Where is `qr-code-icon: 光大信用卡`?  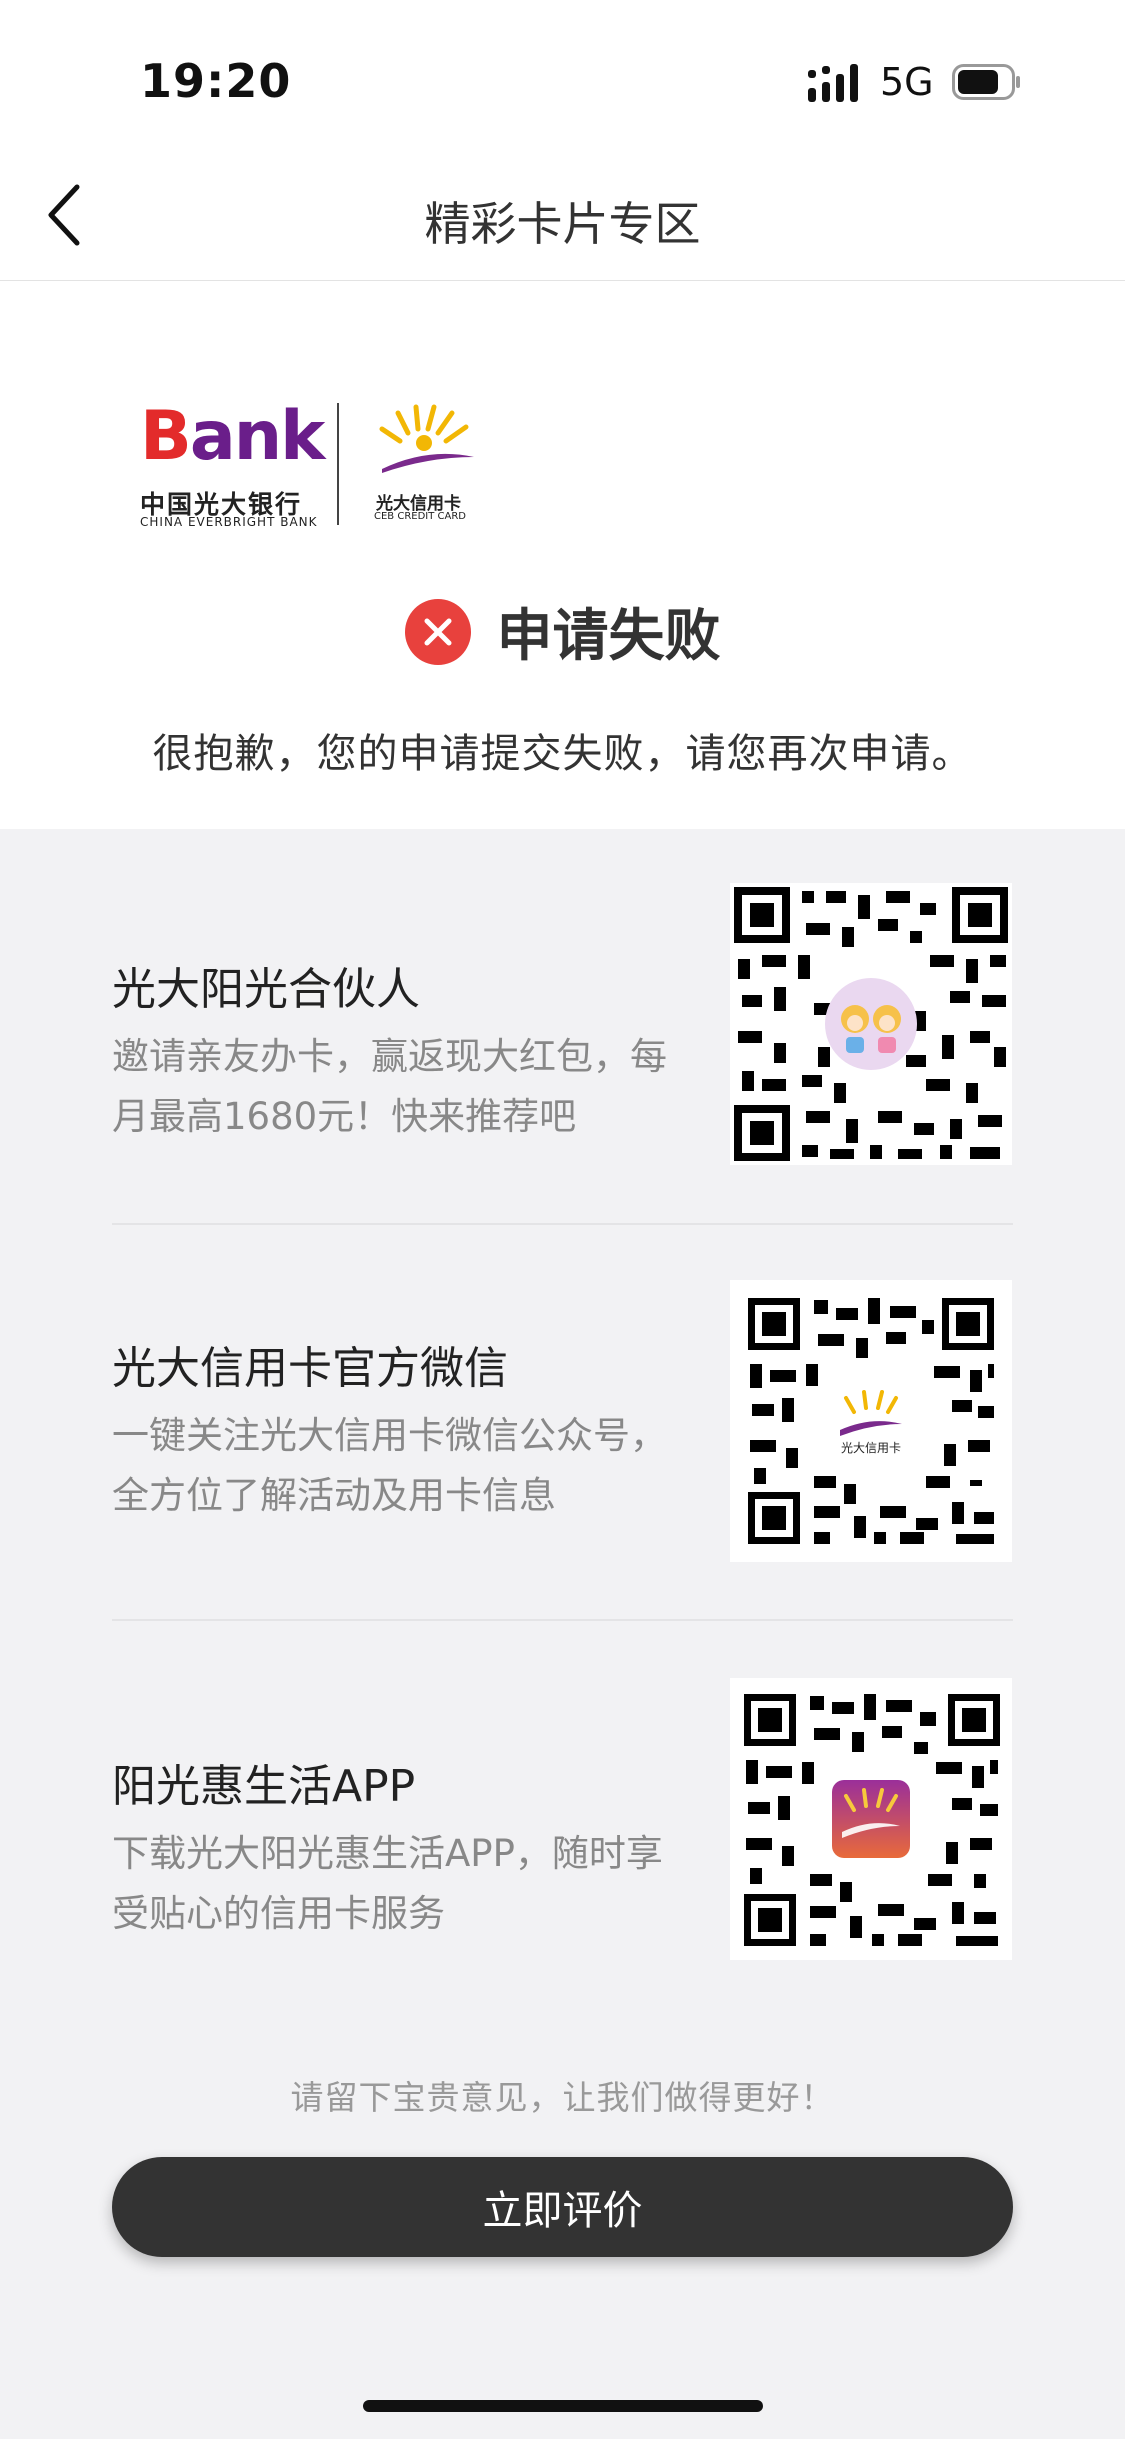
qr-code-icon: 光大信用卡 is located at coordinates (871, 1421).